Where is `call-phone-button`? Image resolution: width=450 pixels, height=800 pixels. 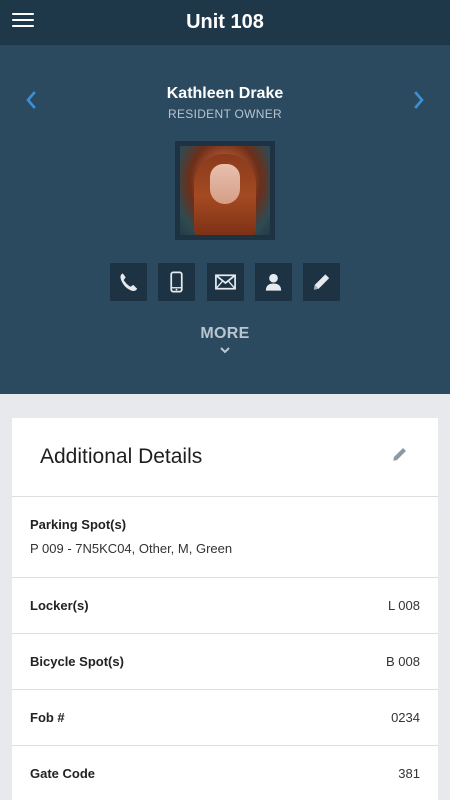
call-phone-button is located at coordinates (128, 282).